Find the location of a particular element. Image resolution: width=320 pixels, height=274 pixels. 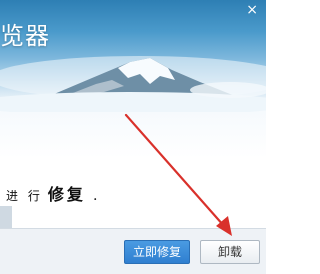

message-prefix: 进 行 is located at coordinates (24, 196).